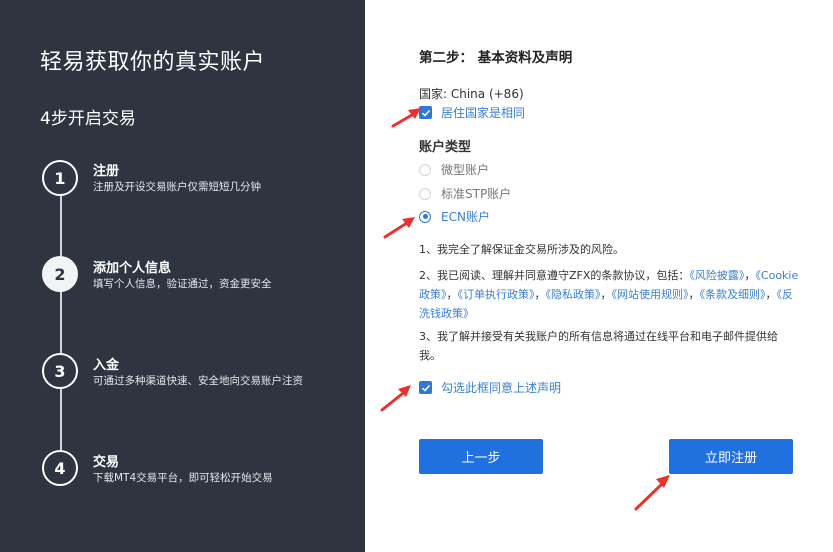 This screenshot has width=833, height=552. What do you see at coordinates (445, 147) in the screenshot?
I see `account-type-label: 账户类型` at bounding box center [445, 147].